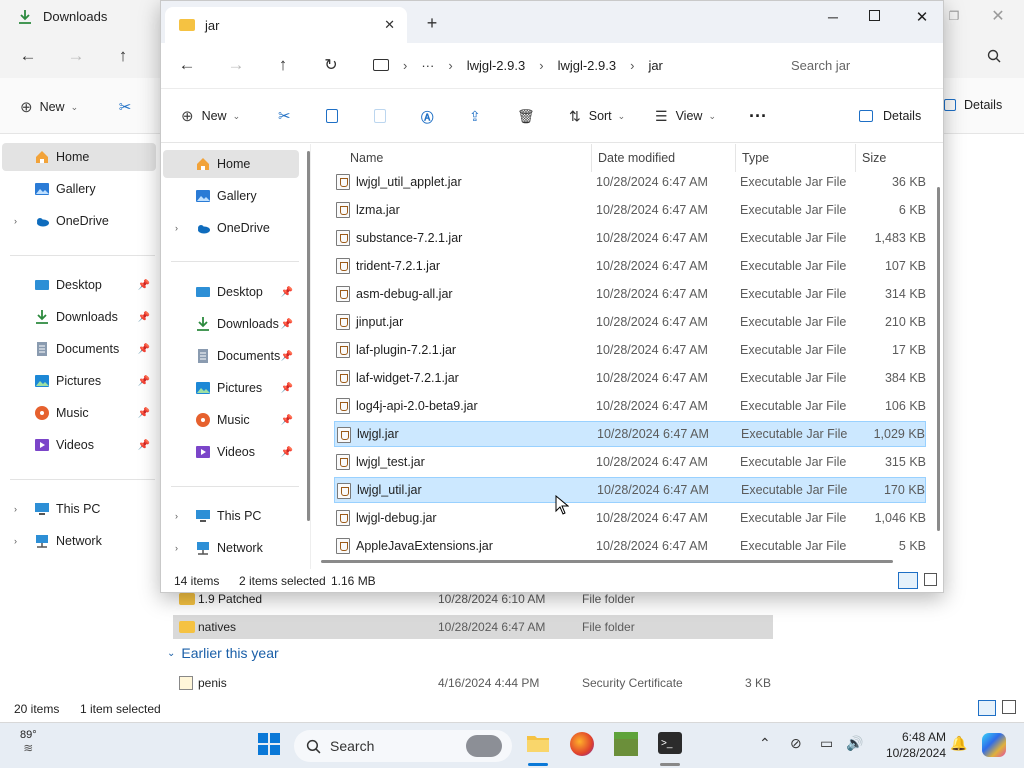 The height and width of the screenshot is (768, 1024). What do you see at coordinates (79, 317) in the screenshot?
I see `back-sidebar-downloads: Downloads 📌` at bounding box center [79, 317].